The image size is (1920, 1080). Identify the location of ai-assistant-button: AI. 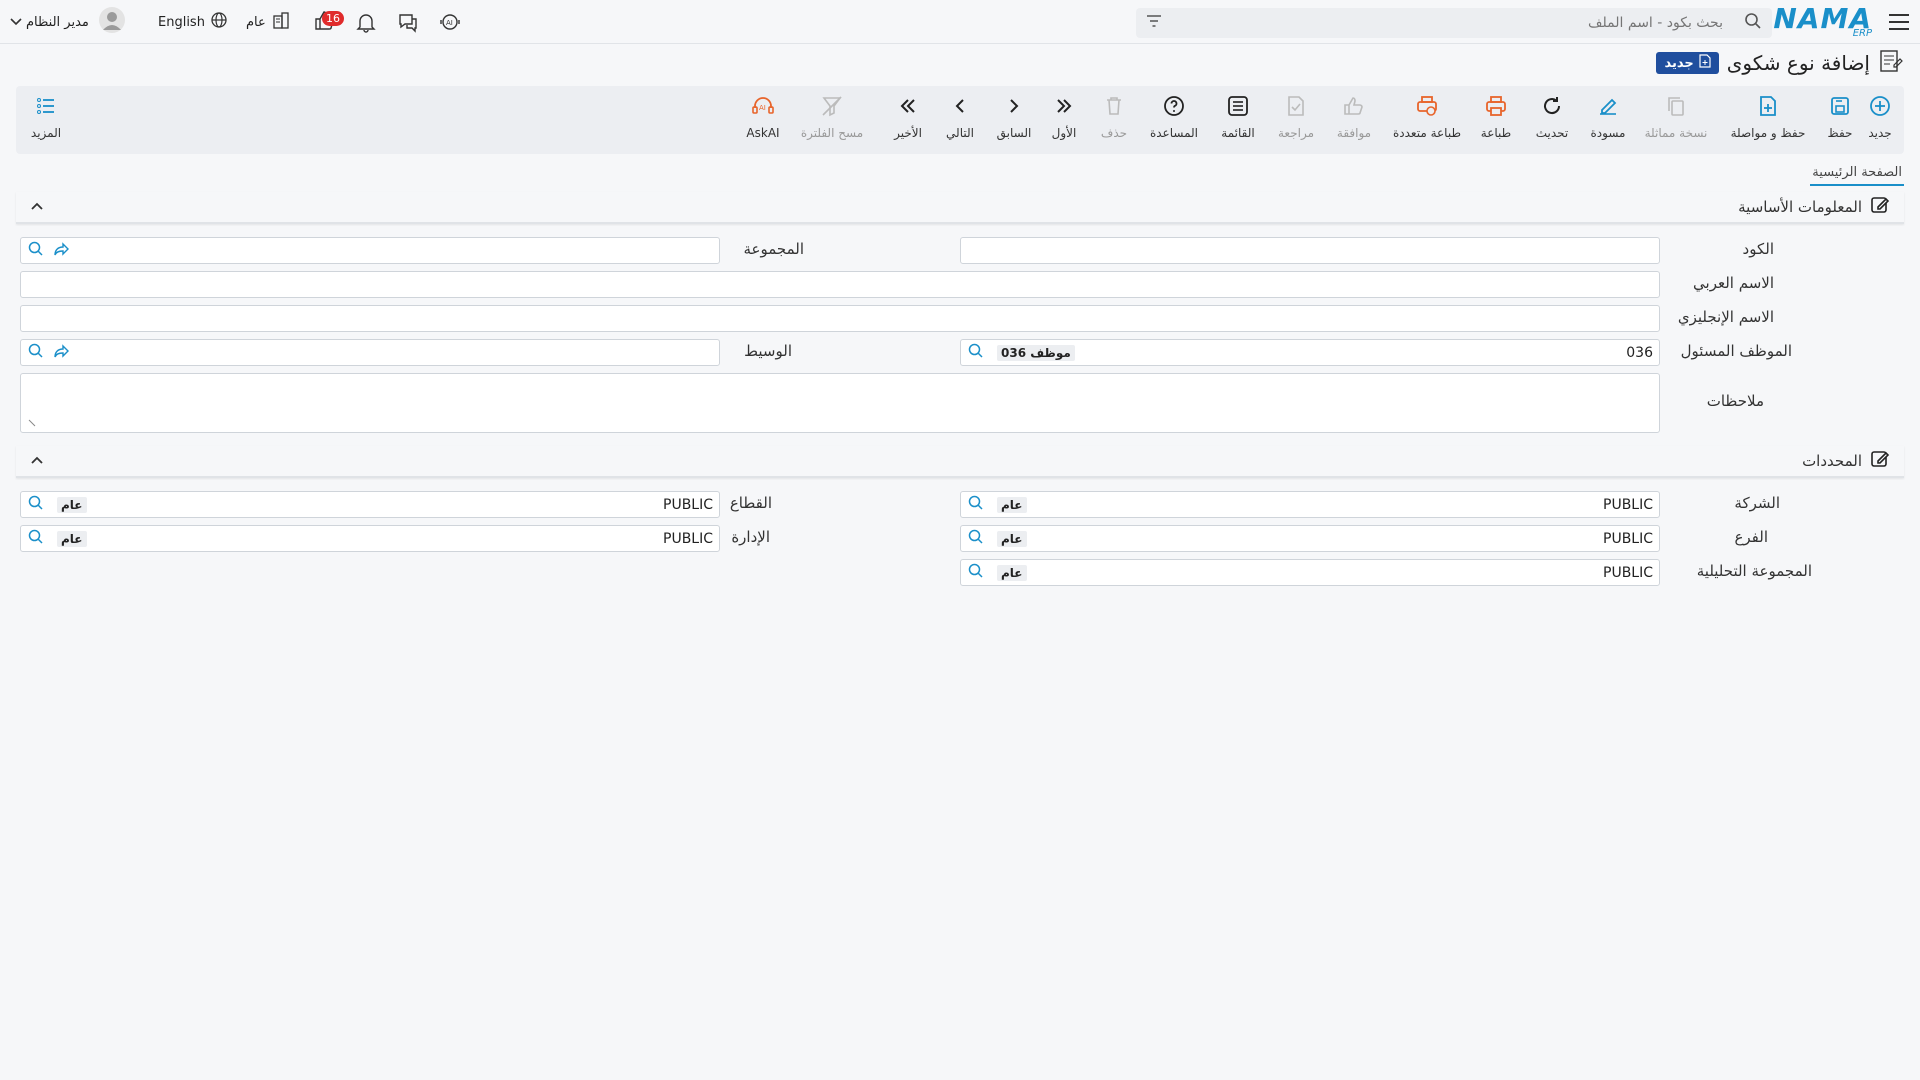
(450, 22).